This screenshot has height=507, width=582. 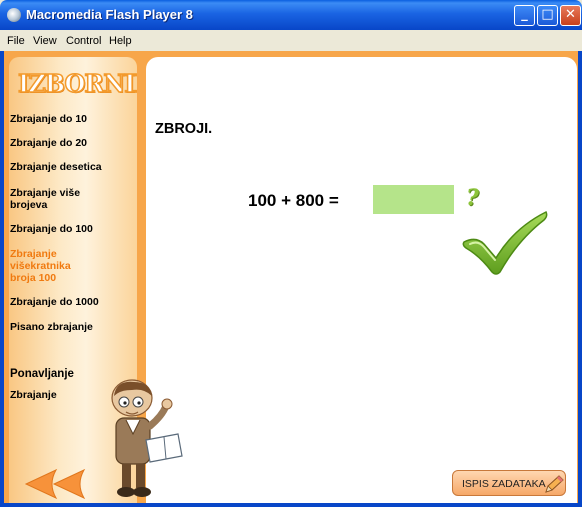 I want to click on task-heading: ZBROJI., so click(x=184, y=129).